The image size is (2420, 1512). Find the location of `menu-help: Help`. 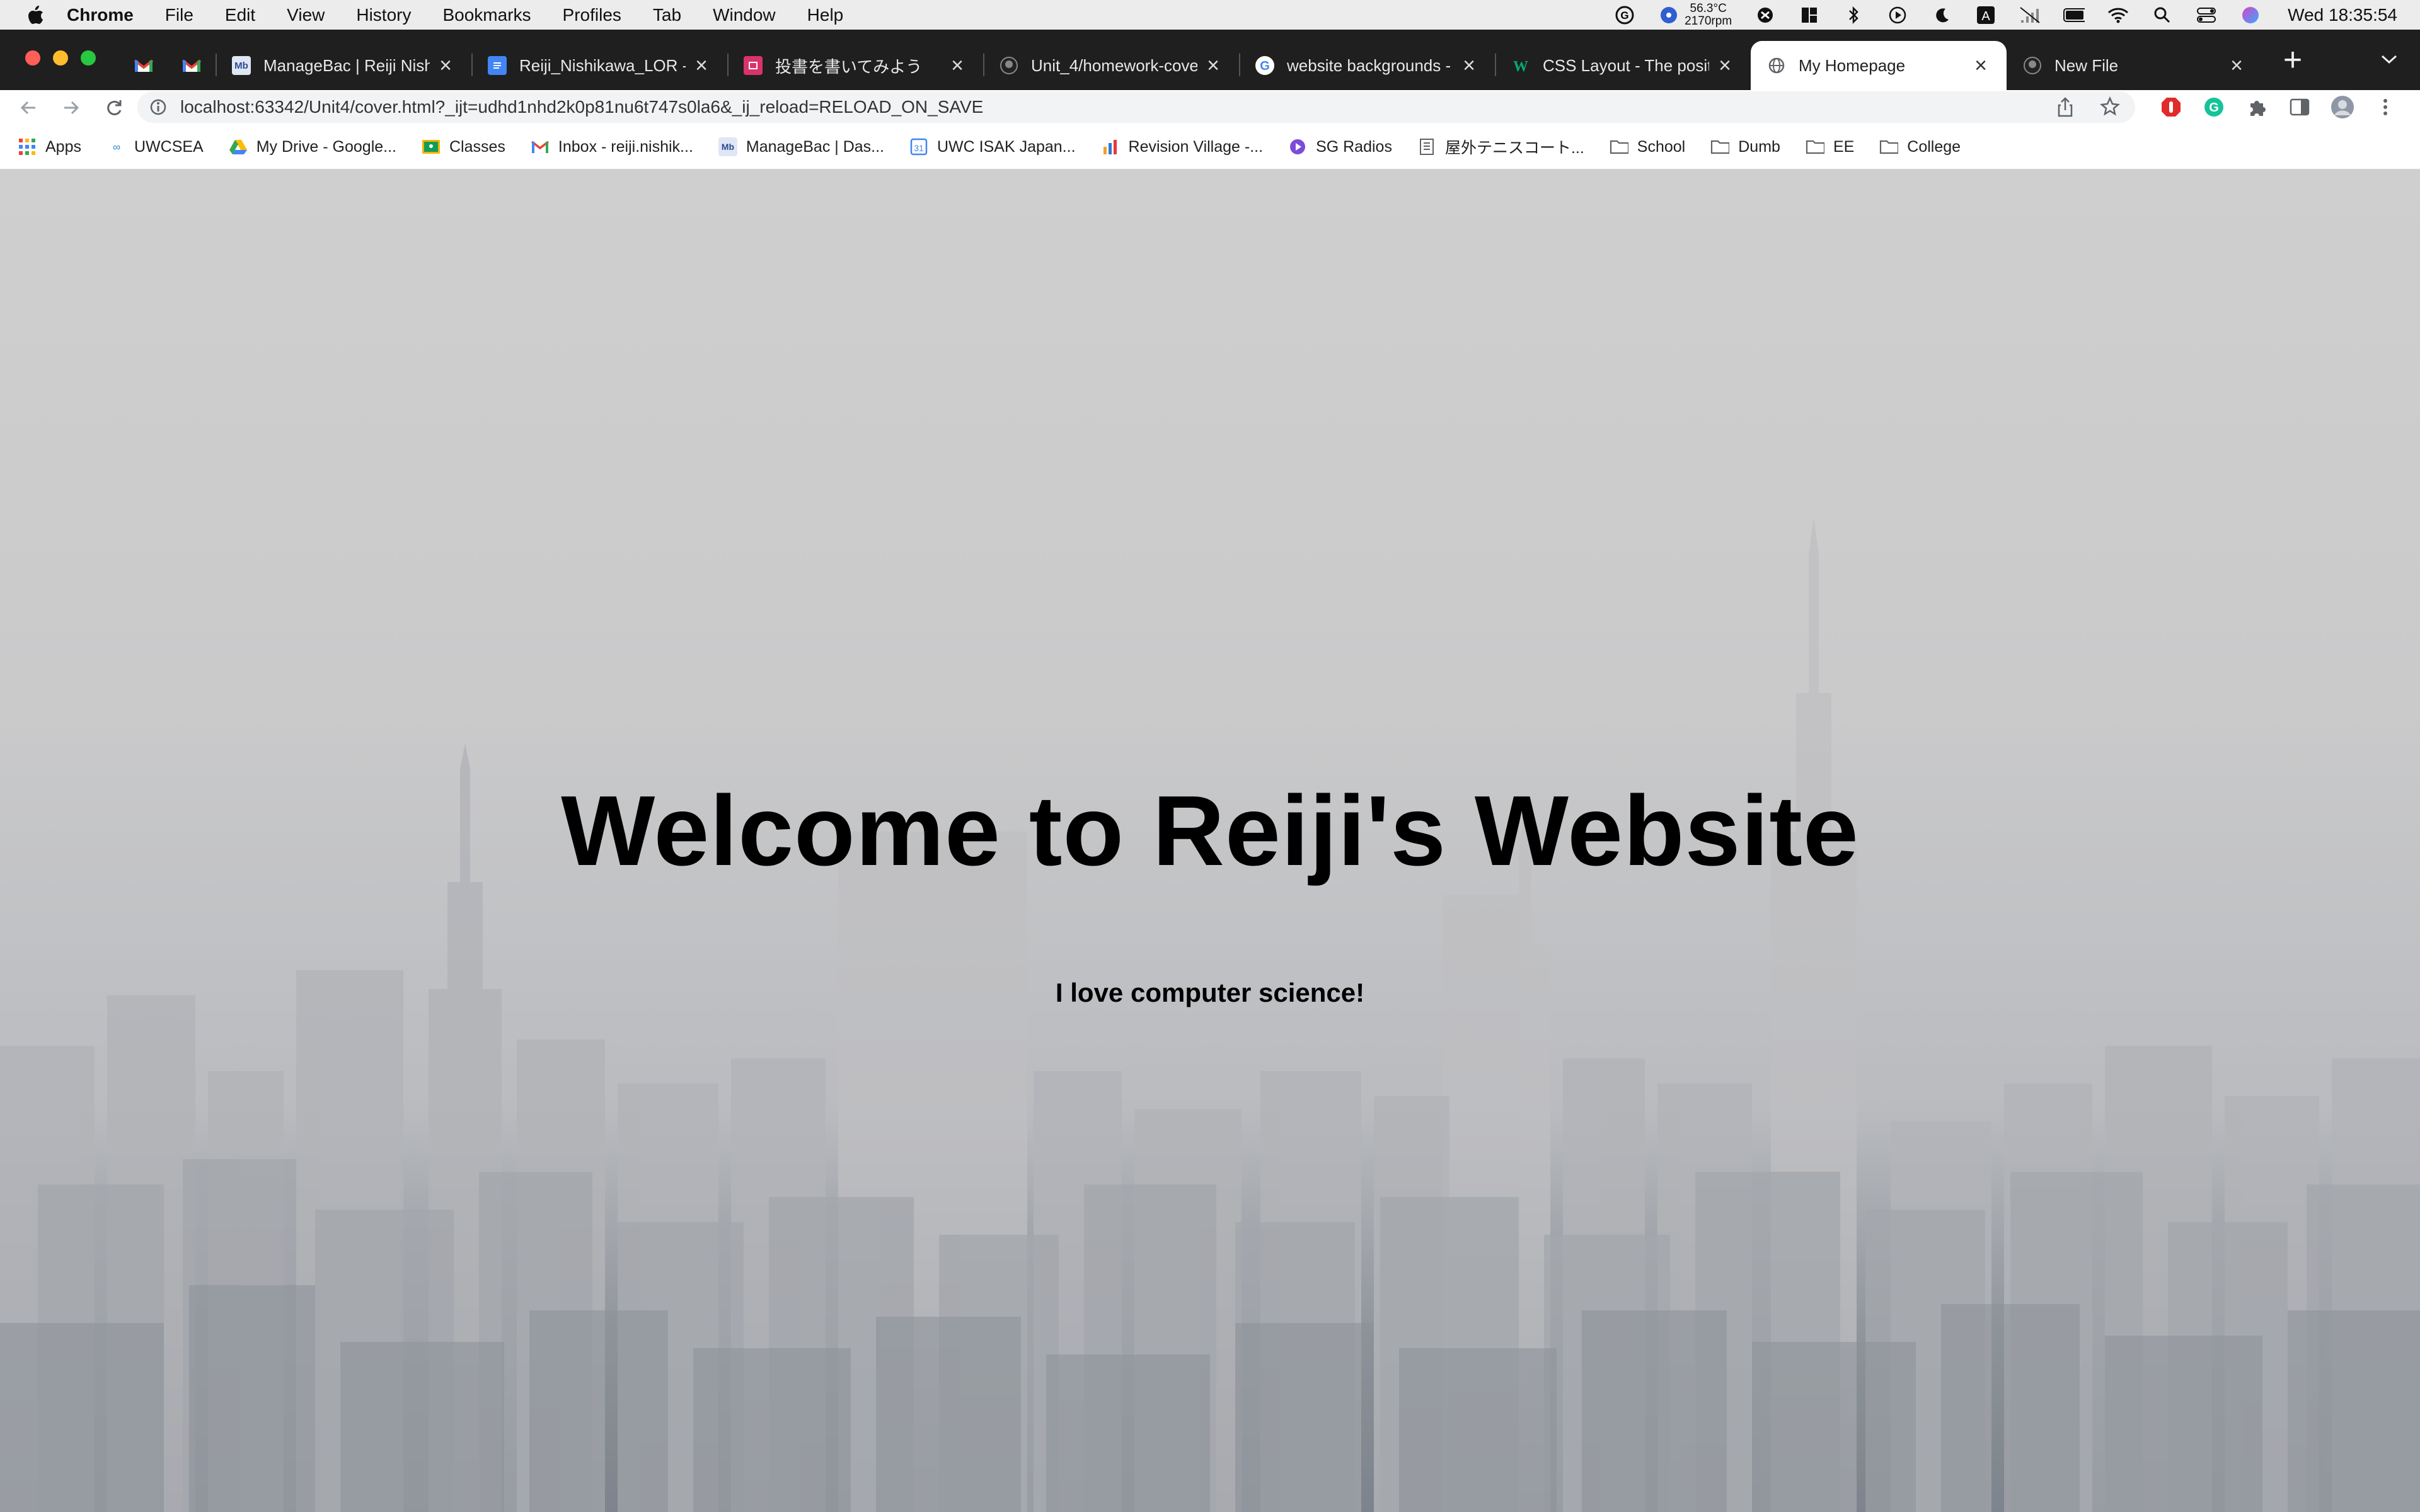

menu-help: Help is located at coordinates (826, 15).